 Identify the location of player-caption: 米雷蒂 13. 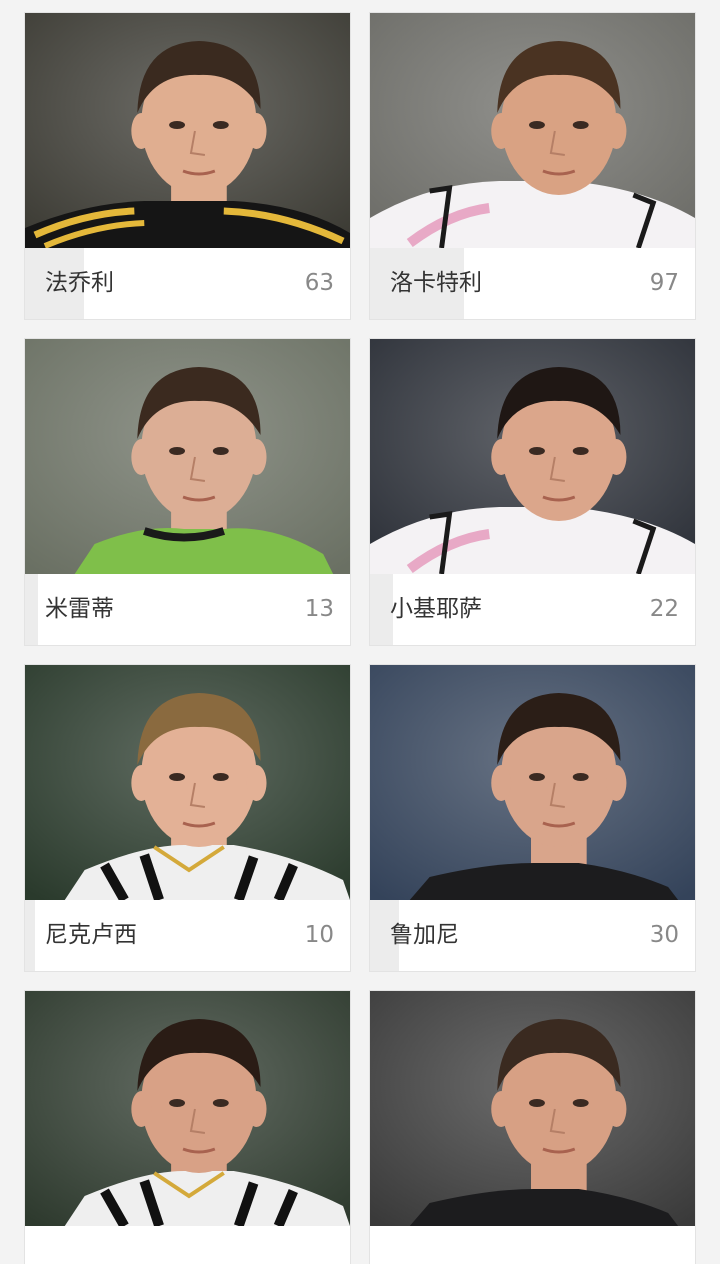
(187, 609).